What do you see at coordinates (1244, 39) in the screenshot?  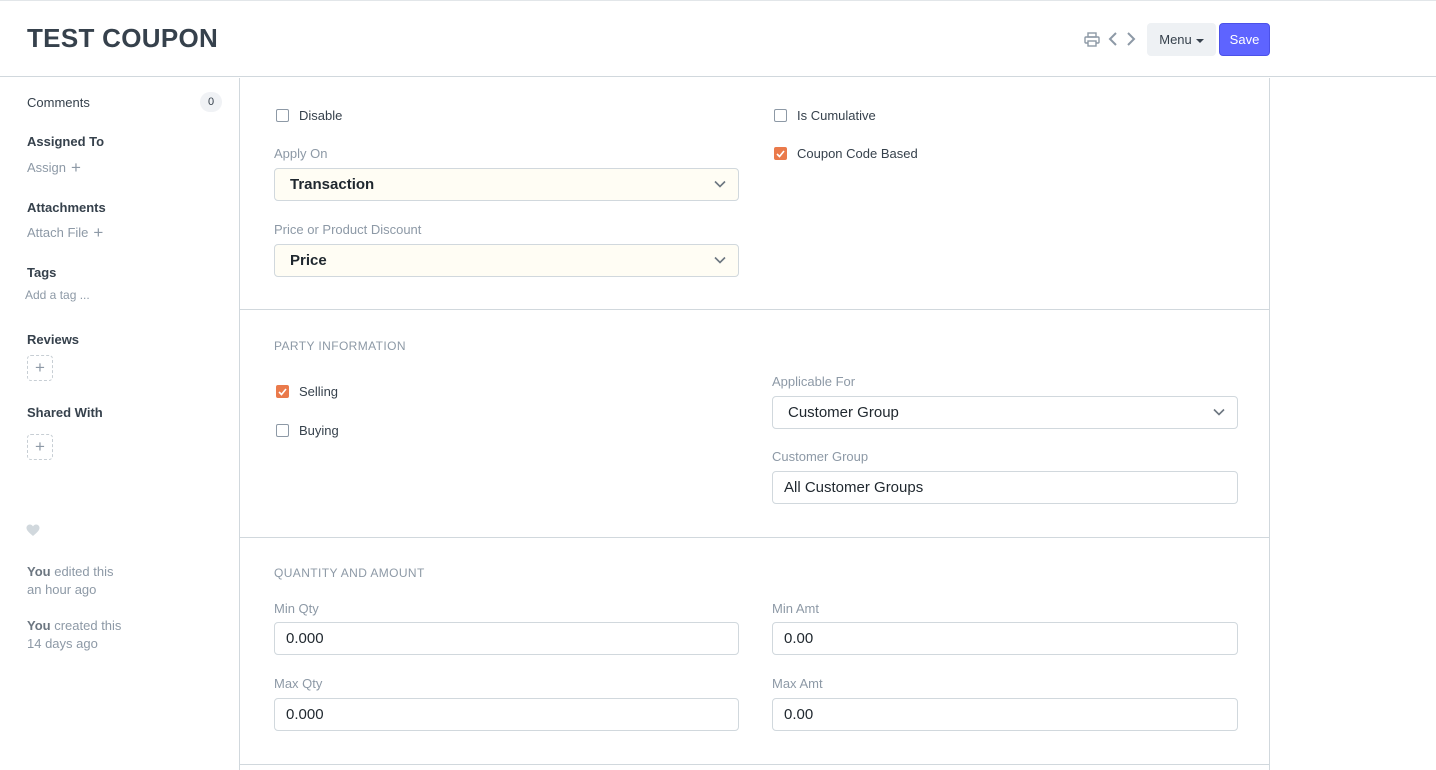 I see `save-button: Save` at bounding box center [1244, 39].